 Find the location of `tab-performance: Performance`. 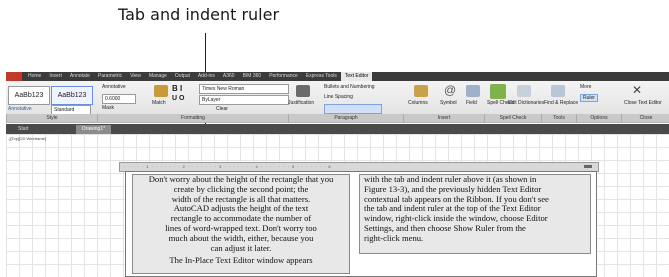

tab-performance: Performance is located at coordinates (283, 76).